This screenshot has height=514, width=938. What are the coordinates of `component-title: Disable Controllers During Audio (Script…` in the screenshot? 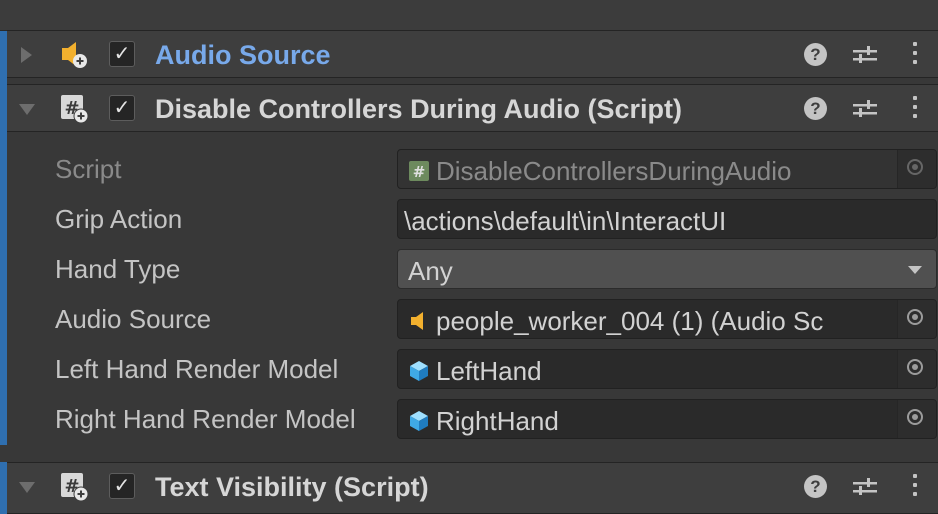 It's located at (418, 109).